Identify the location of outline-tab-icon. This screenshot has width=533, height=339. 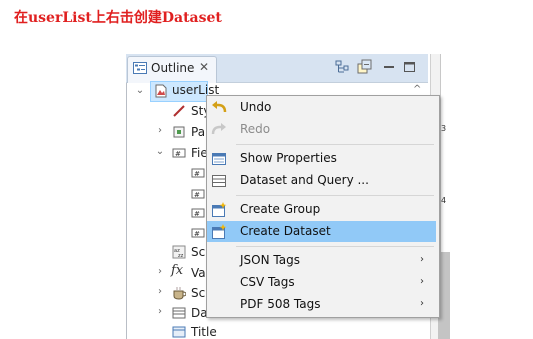
(140, 68).